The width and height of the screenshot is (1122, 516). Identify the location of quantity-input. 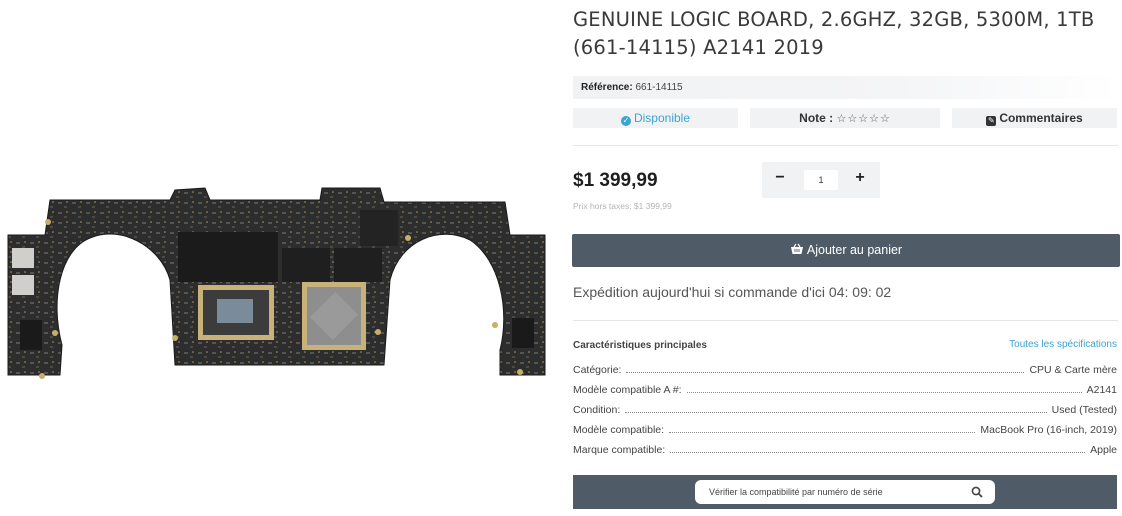
(821, 180).